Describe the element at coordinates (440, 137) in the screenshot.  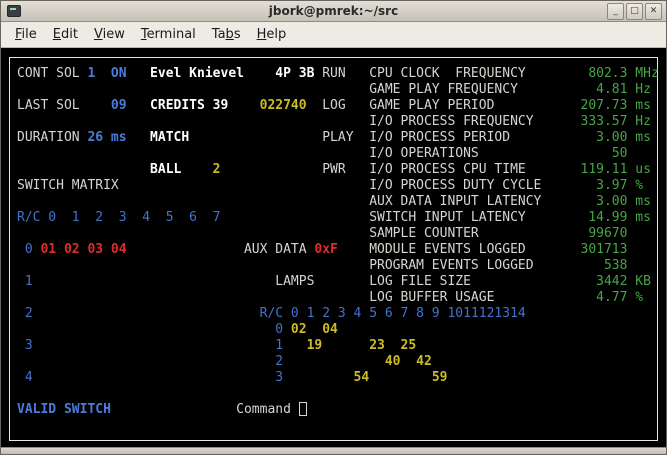
I see `stat-label: I/O PROCESS PERIOD` at that location.